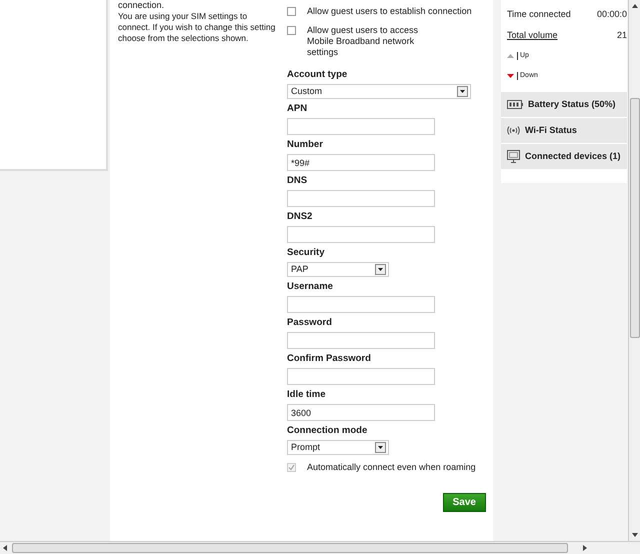  I want to click on dropdown: Prompt, so click(338, 447).